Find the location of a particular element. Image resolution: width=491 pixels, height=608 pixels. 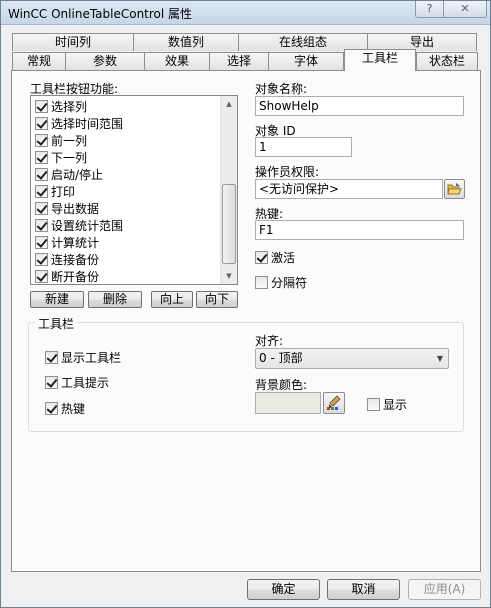

list-item-label: 下一列 is located at coordinates (69, 158).